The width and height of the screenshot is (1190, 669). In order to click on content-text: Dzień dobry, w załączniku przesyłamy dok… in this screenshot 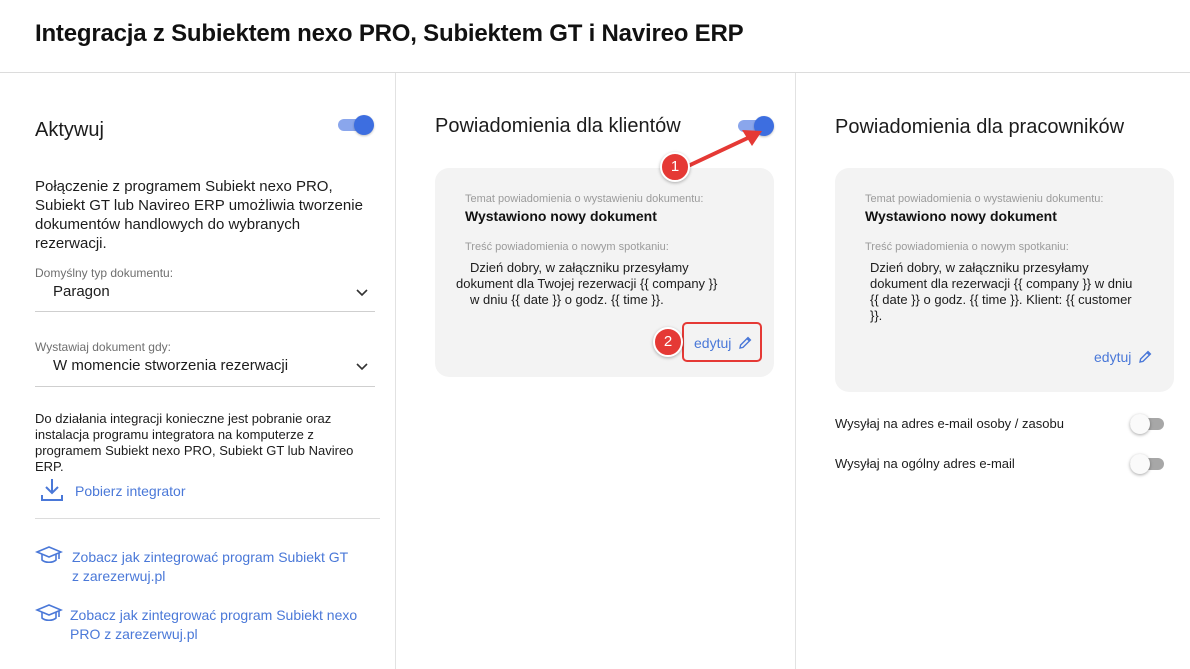, I will do `click(1020, 292)`.